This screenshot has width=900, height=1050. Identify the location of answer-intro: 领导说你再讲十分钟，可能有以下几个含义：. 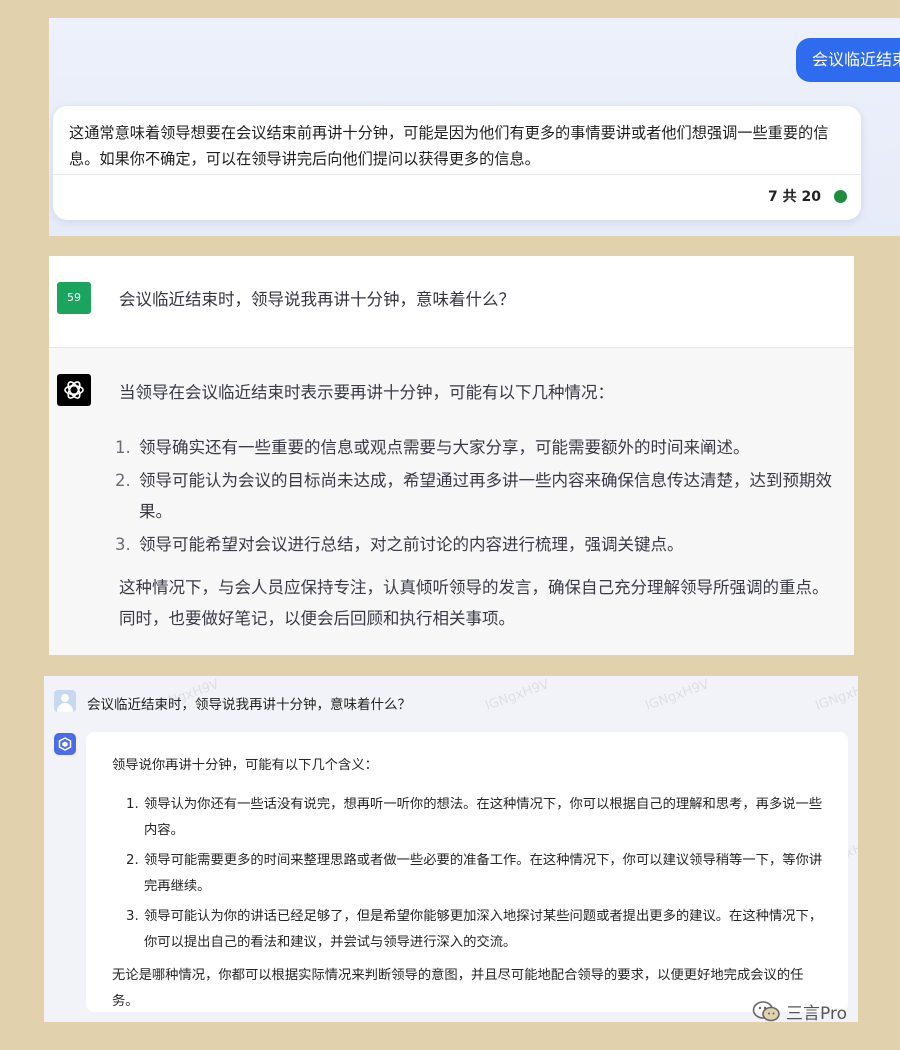
(245, 765).